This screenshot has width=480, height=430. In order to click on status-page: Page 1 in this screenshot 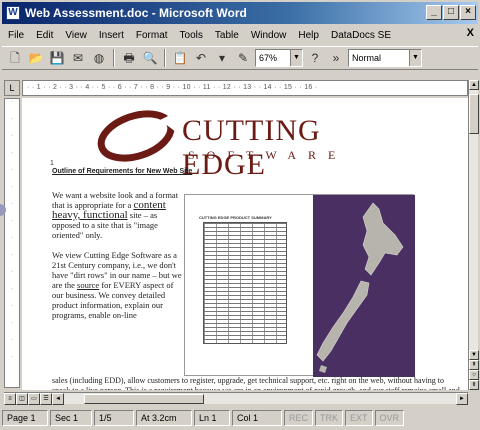, I will do `click(25, 418)`.